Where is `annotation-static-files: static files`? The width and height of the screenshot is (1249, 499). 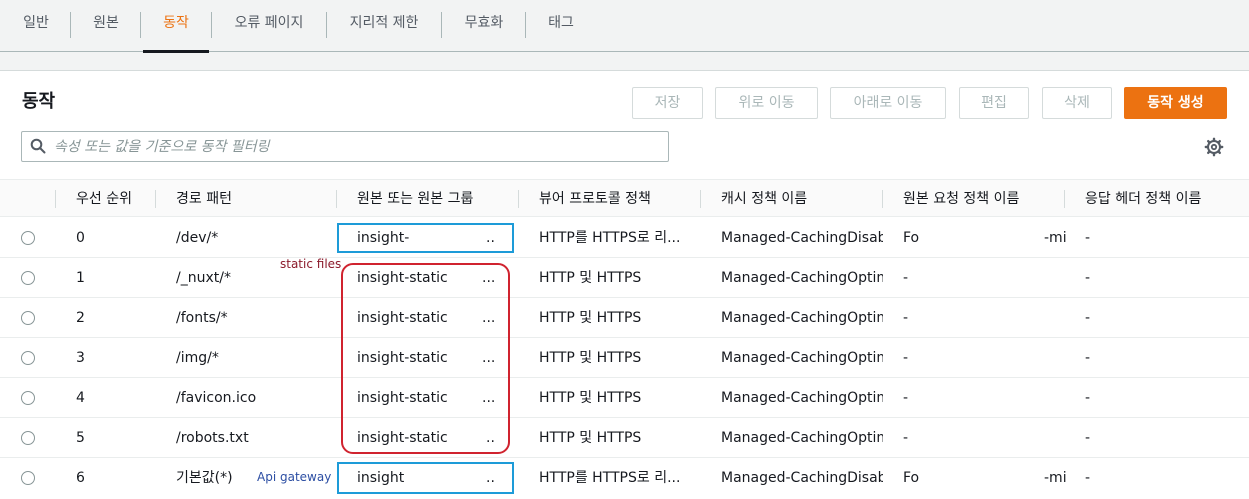
annotation-static-files: static files is located at coordinates (311, 264).